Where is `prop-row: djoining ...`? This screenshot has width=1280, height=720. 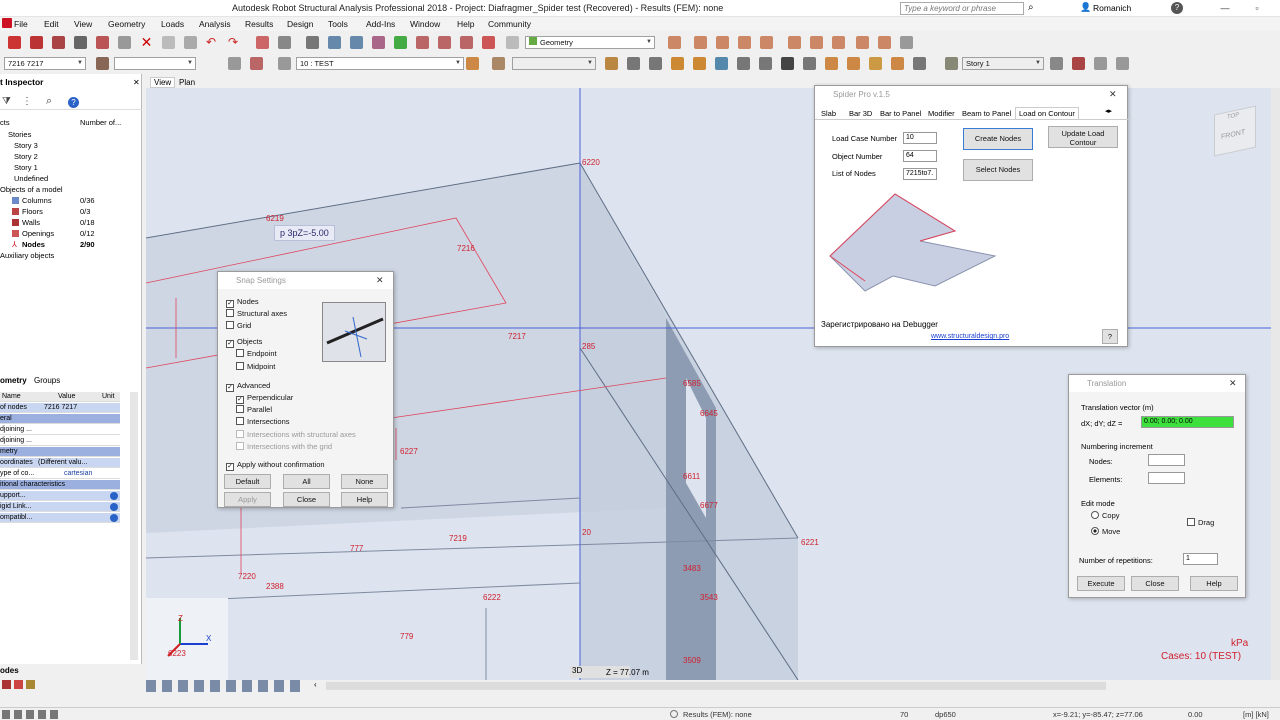 prop-row: djoining ... is located at coordinates (60, 441).